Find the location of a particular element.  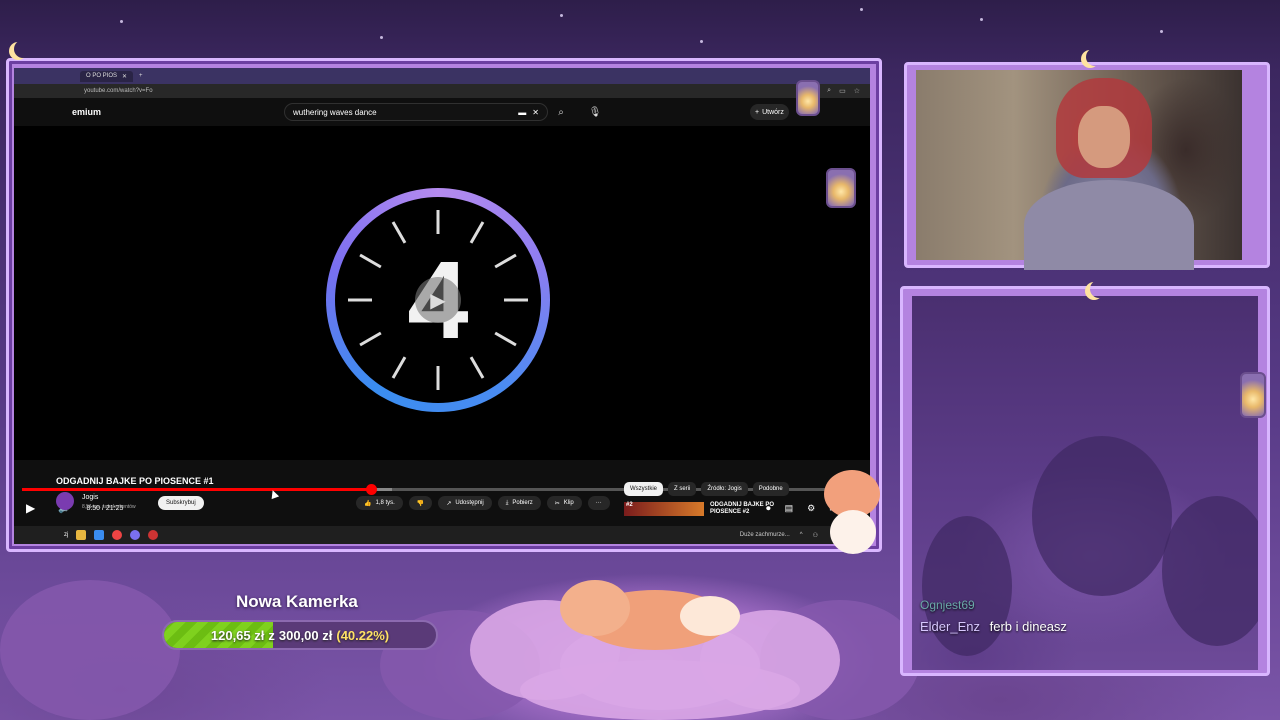

voice-search-button: 🎙 is located at coordinates (595, 112).